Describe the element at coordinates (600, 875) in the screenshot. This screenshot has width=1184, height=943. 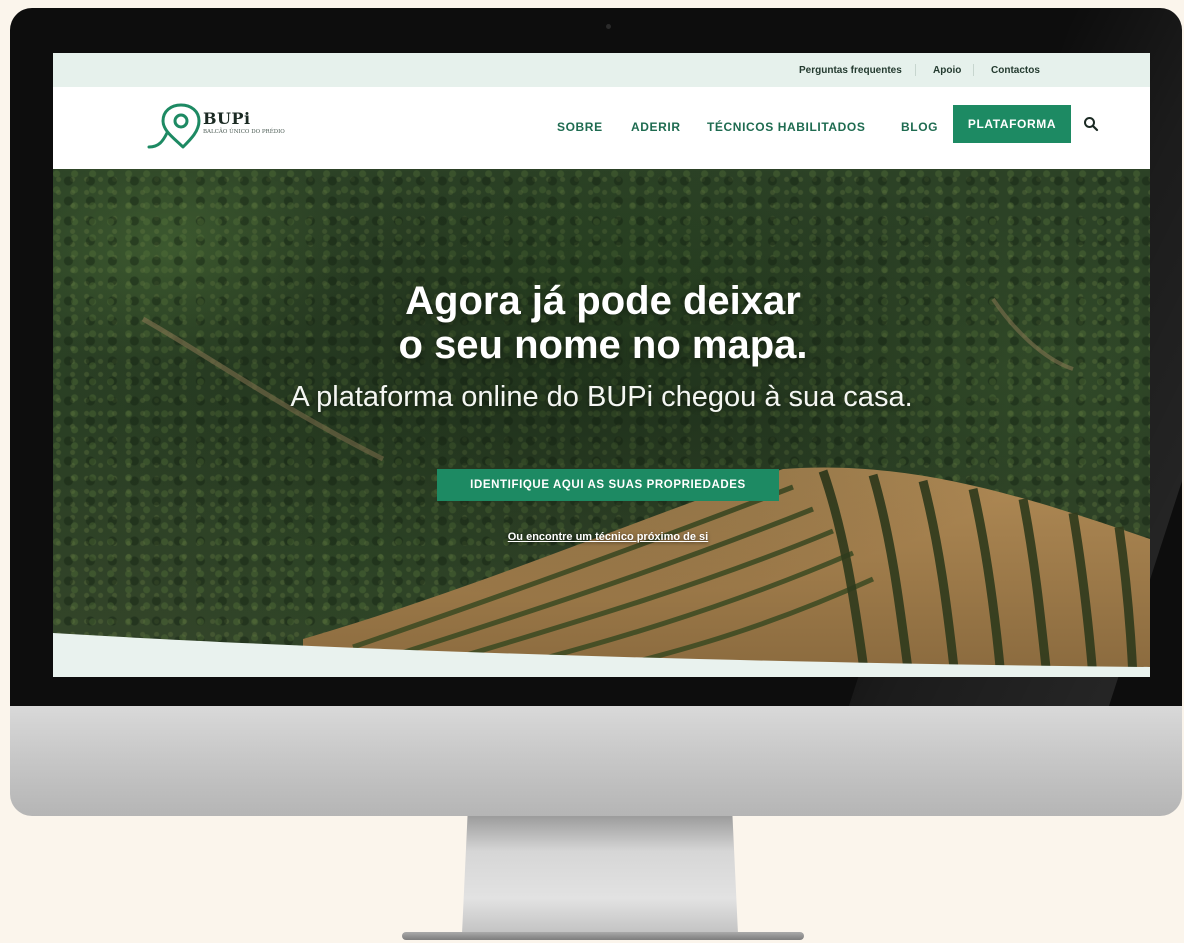
I see `imac-stand` at that location.